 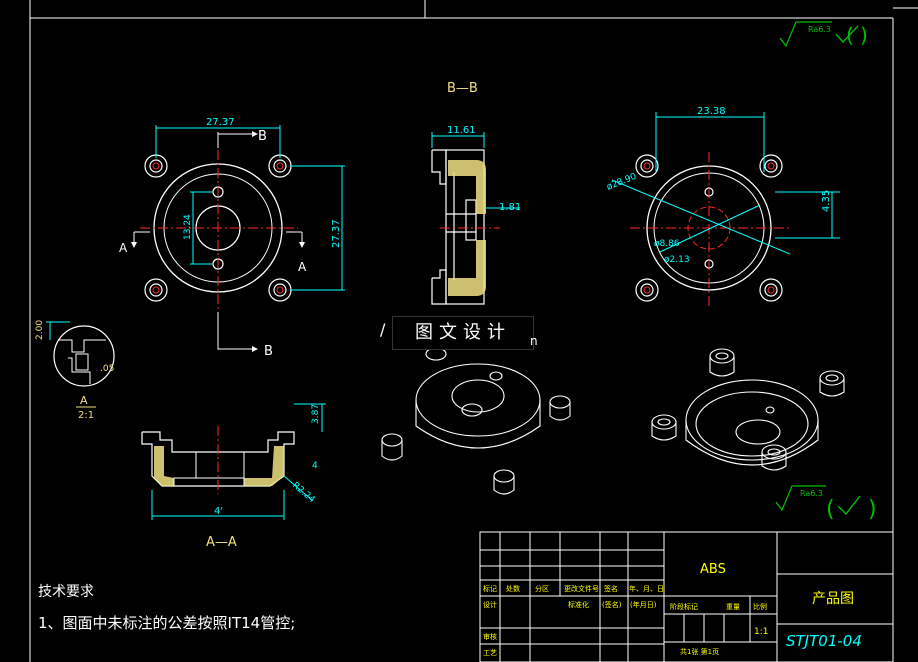 I want to click on svg-text: 签名, so click(x=611, y=588).